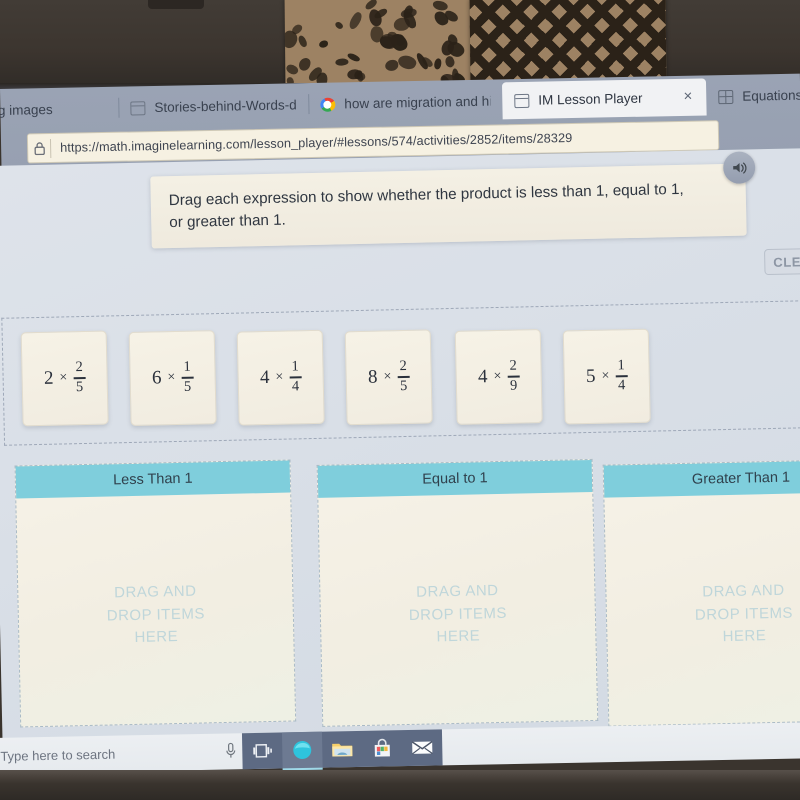  I want to click on microphone-icon, so click(230, 753).